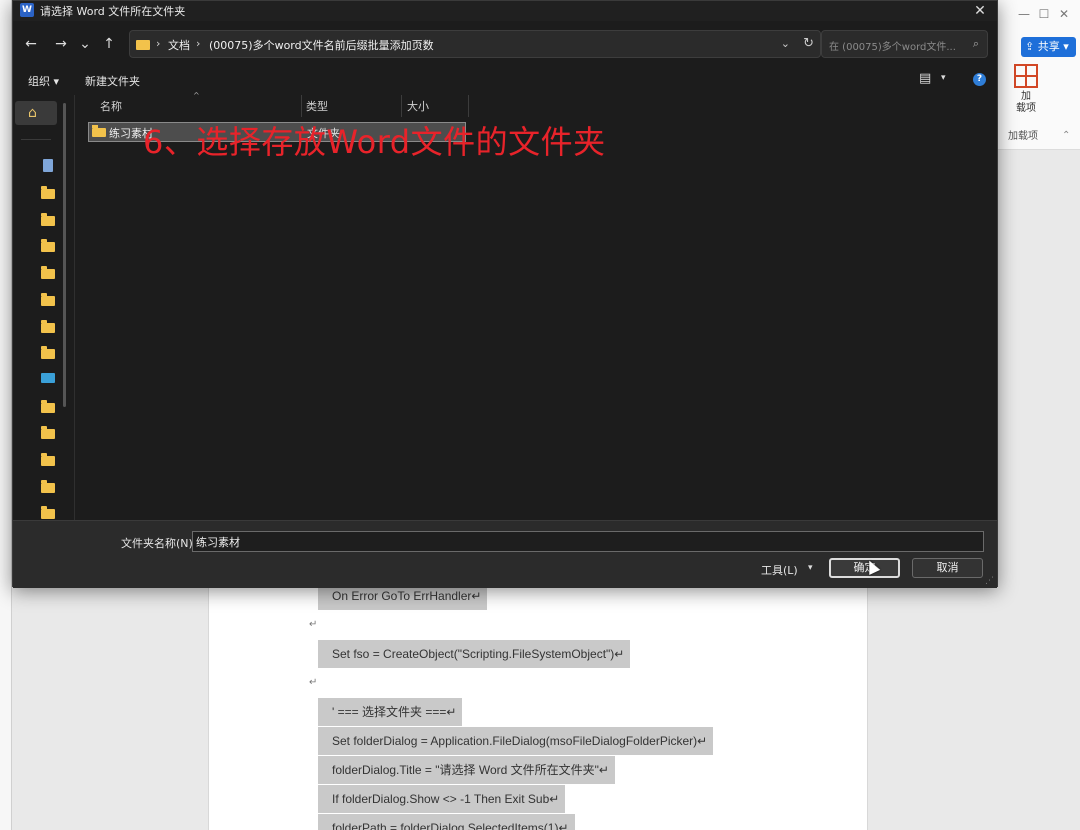  I want to click on addins-button-label: 加载项, so click(1026, 102).